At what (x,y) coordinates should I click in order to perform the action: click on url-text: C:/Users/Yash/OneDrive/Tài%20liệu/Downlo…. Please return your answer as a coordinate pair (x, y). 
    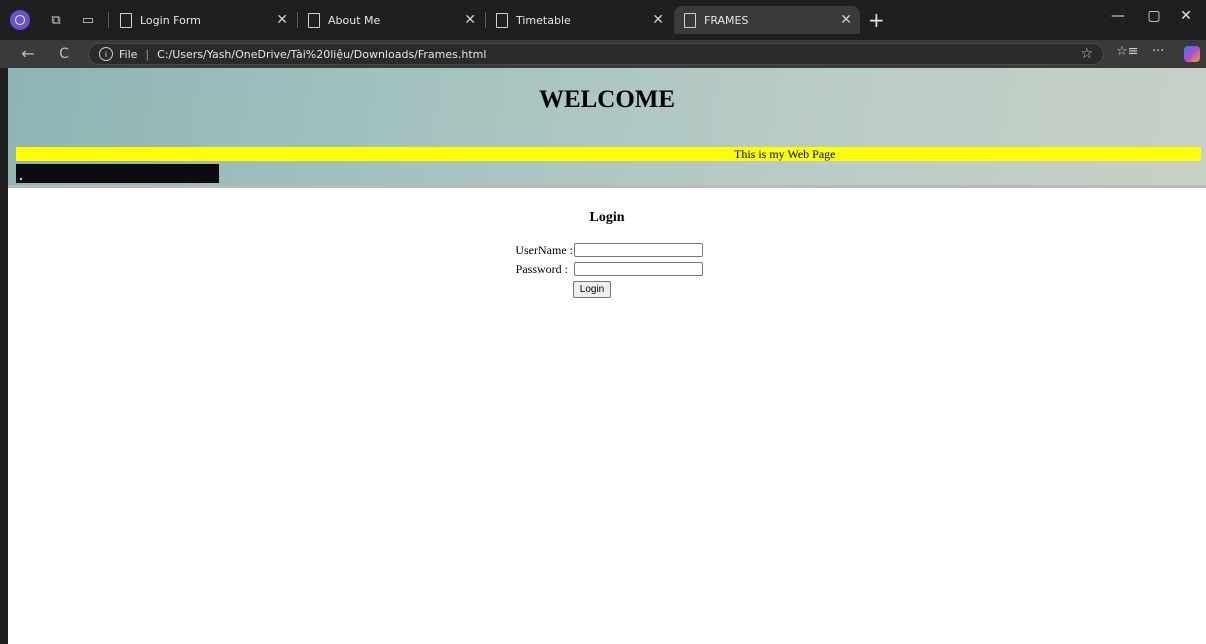
    Looking at the image, I should click on (321, 54).